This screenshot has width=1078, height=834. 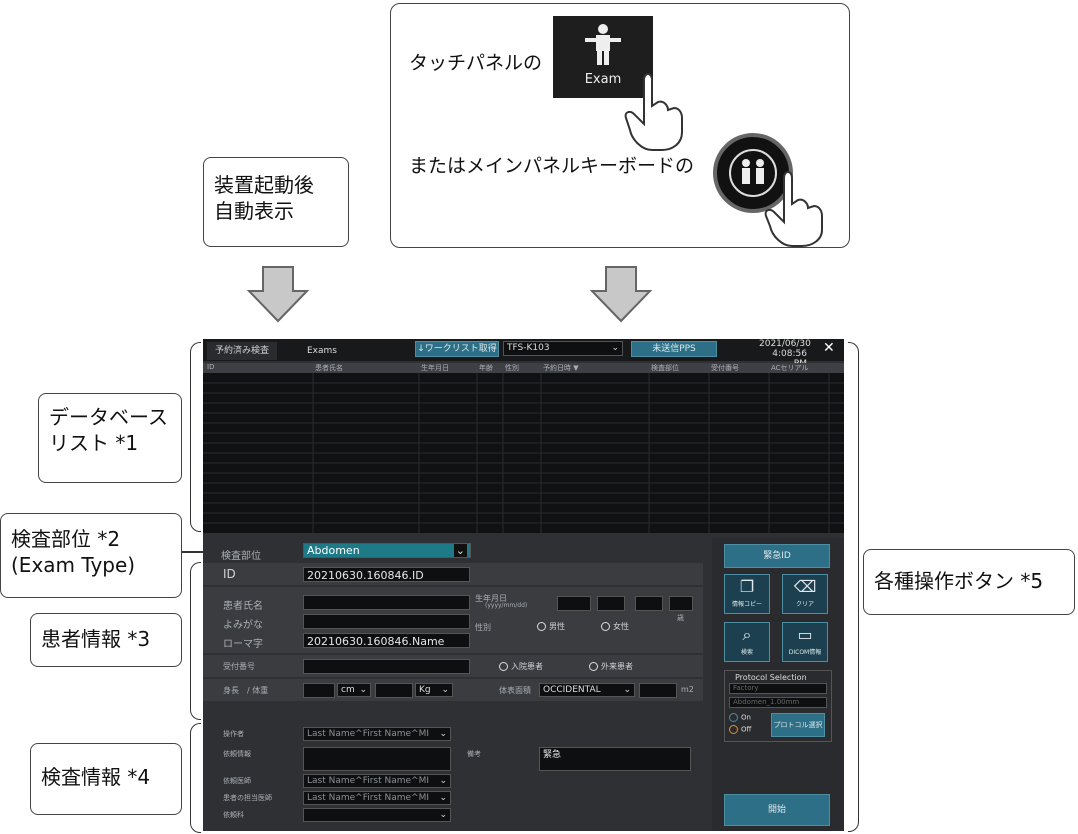 I want to click on monitor-icon: ▭, so click(x=805, y=634).